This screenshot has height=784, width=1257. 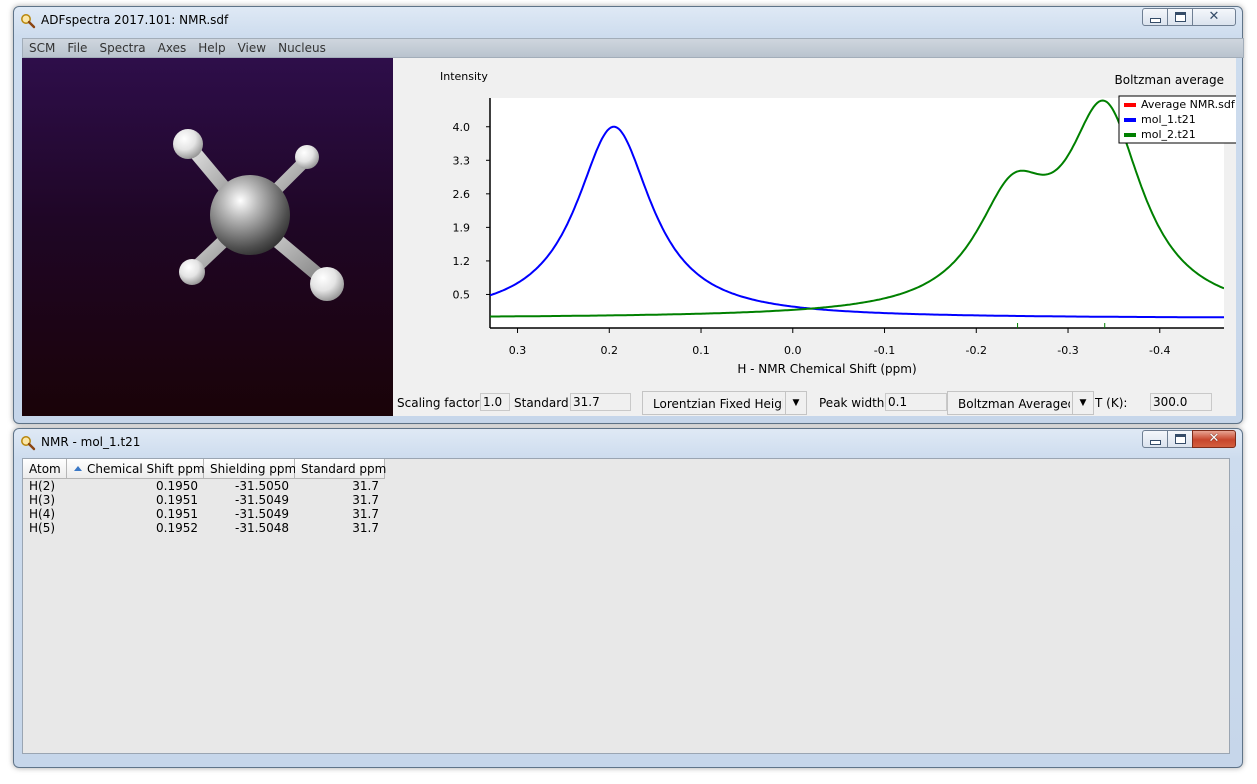 What do you see at coordinates (135, 20) in the screenshot?
I see `main-window-title: ADFspectra 2017.101: NMR.sdf` at bounding box center [135, 20].